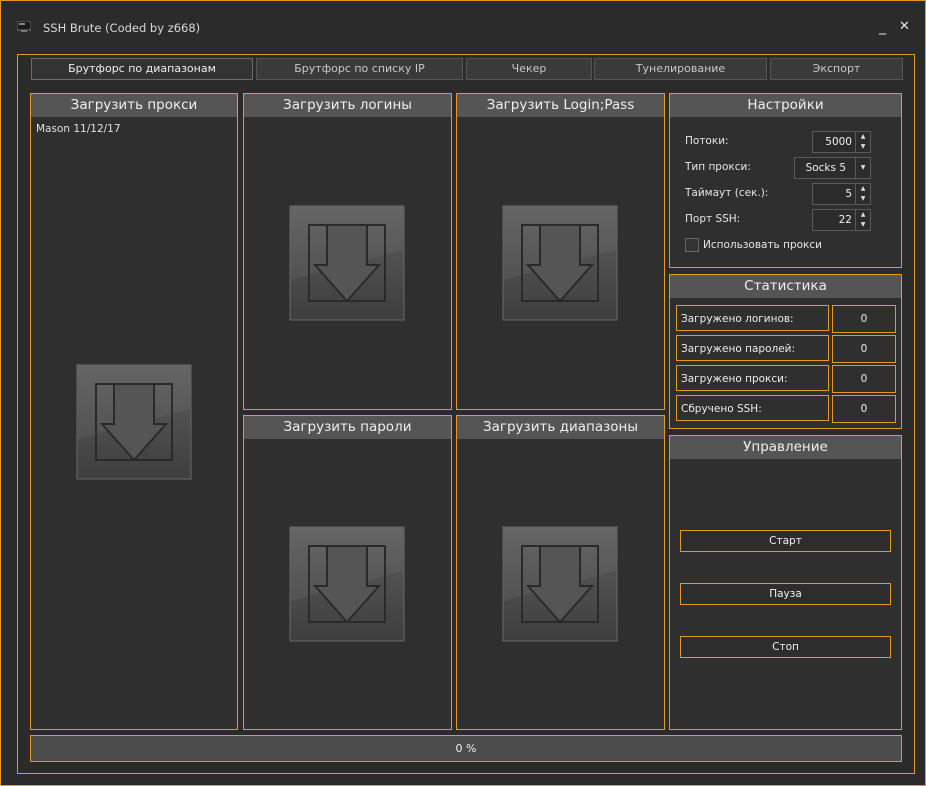 This screenshot has width=926, height=786. I want to click on settings-panel-title: Настройки, so click(785, 105).